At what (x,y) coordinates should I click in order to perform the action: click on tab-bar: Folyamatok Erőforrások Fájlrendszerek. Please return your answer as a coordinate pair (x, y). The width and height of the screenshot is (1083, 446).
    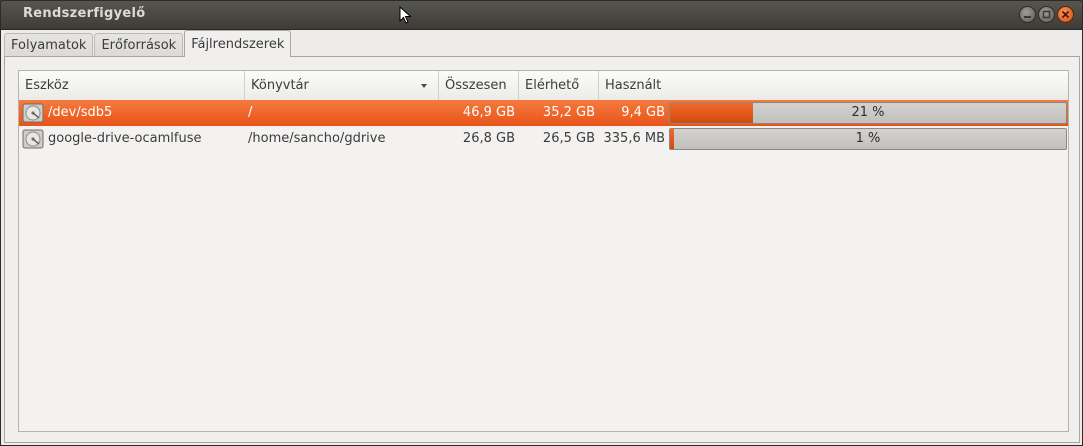
    Looking at the image, I should click on (148, 43).